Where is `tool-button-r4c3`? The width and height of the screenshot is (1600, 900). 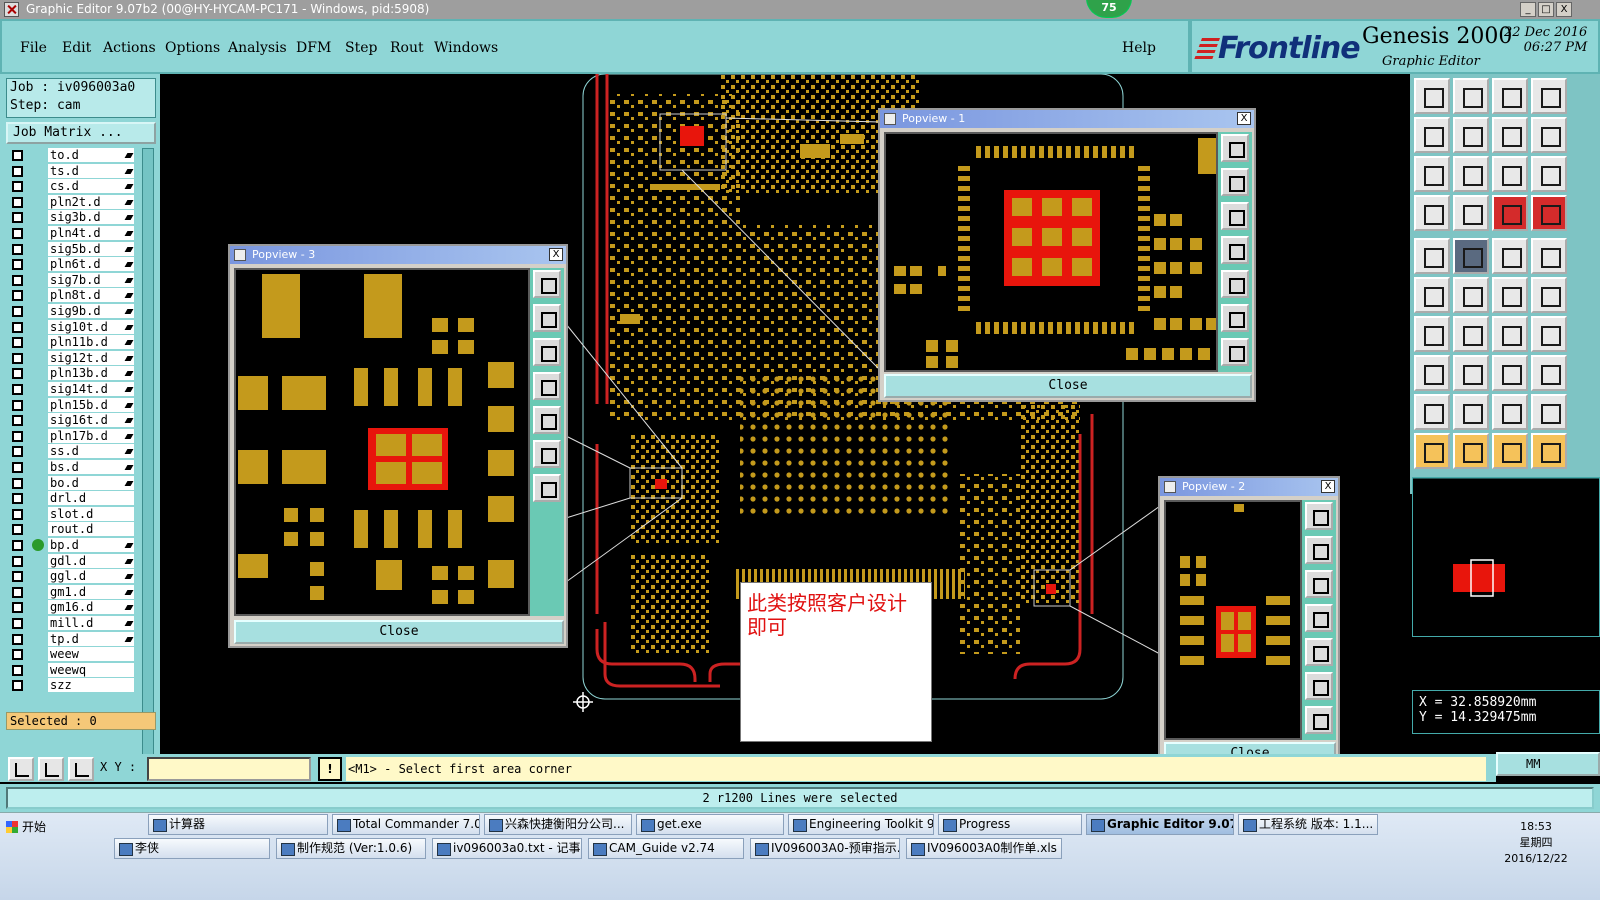 tool-button-r4c3 is located at coordinates (1510, 213).